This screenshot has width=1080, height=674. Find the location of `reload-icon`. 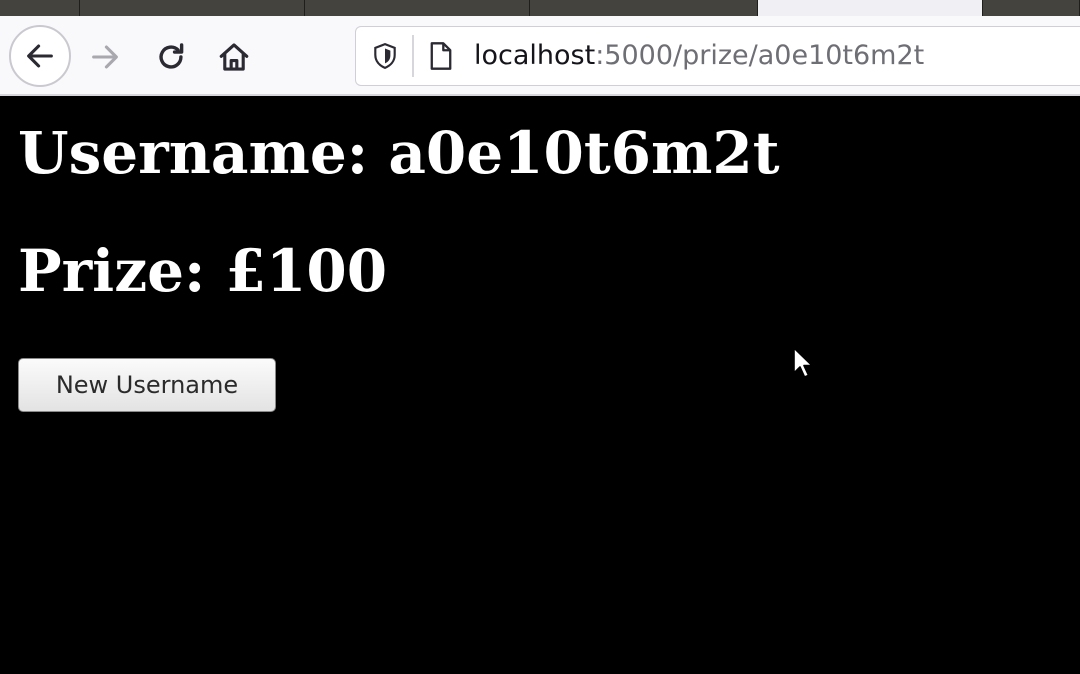

reload-icon is located at coordinates (171, 56).